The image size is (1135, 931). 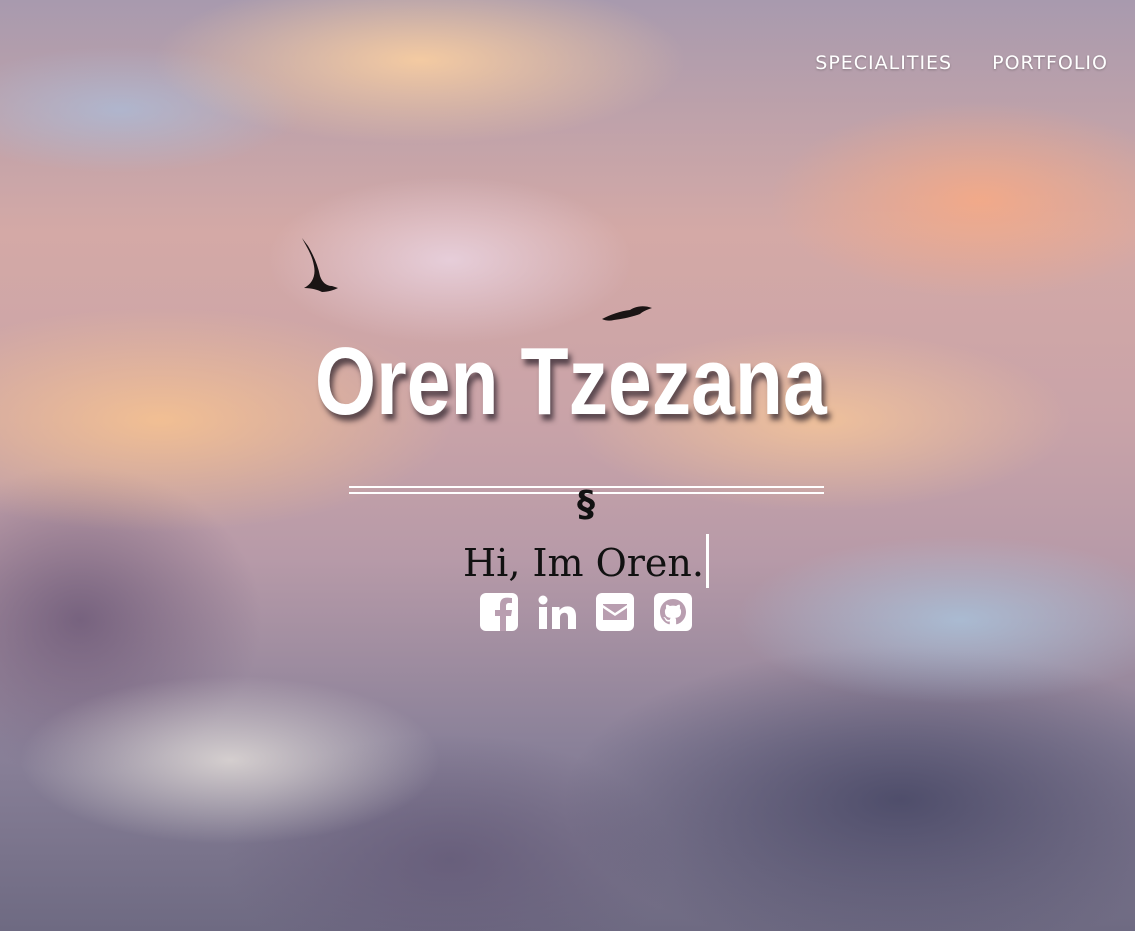 I want to click on tagline-text: Hi, Im Oren., so click(x=583, y=563).